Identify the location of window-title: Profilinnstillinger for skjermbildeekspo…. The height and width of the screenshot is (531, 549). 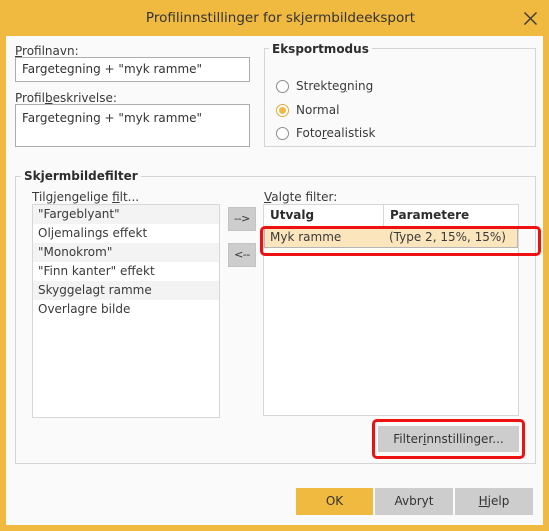
(280, 18).